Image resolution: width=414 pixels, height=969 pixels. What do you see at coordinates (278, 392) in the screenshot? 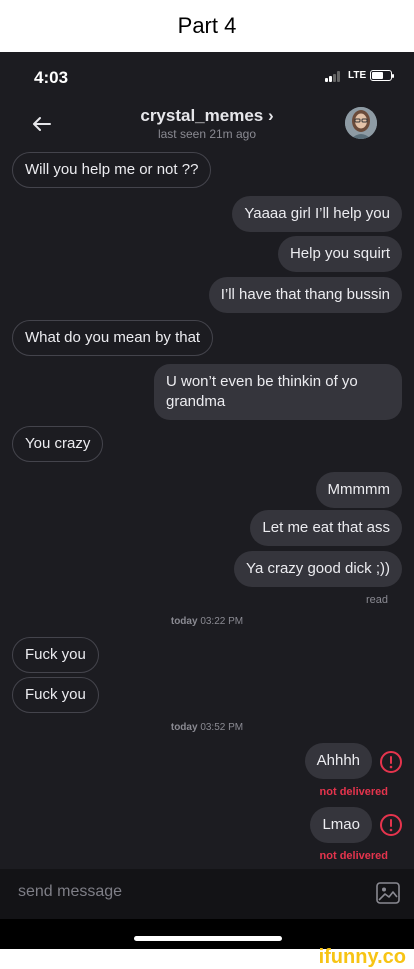
I see `message-bubble-outgoing: U won’t even be thinkin of yo grandma` at bounding box center [278, 392].